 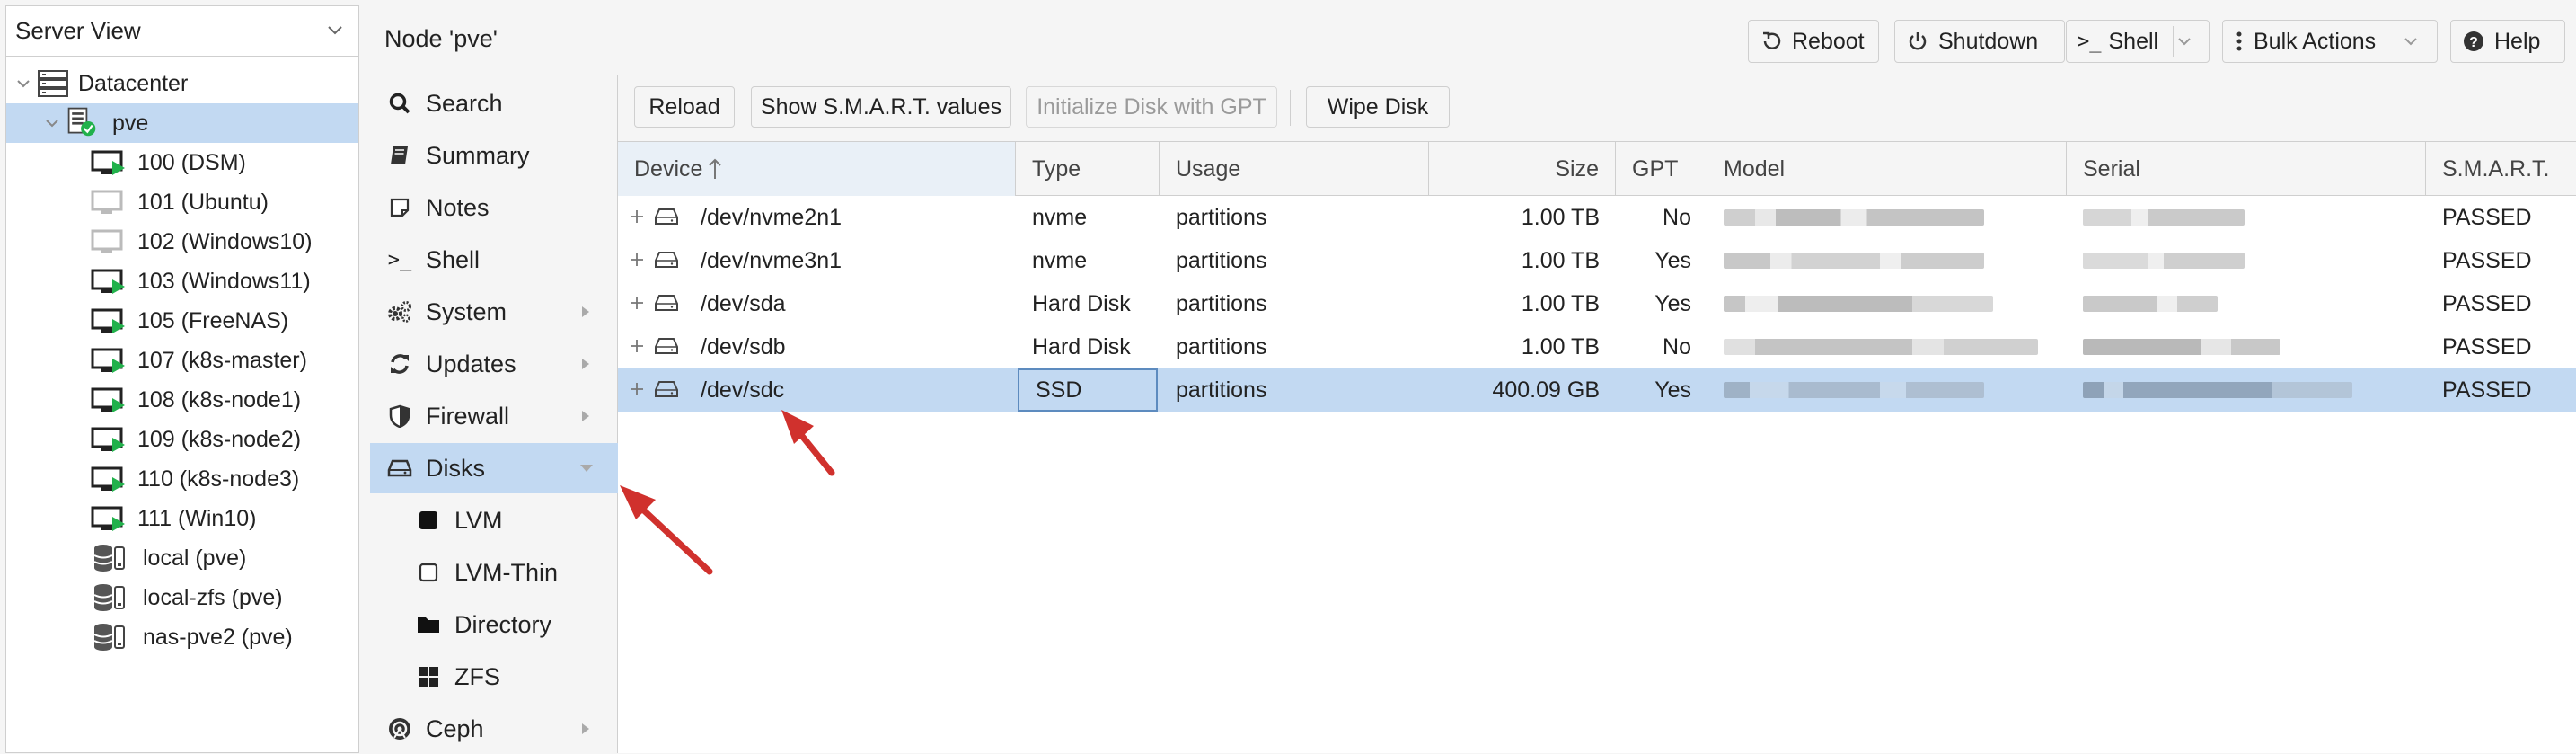 I want to click on nav-label: Ceph, so click(x=455, y=728).